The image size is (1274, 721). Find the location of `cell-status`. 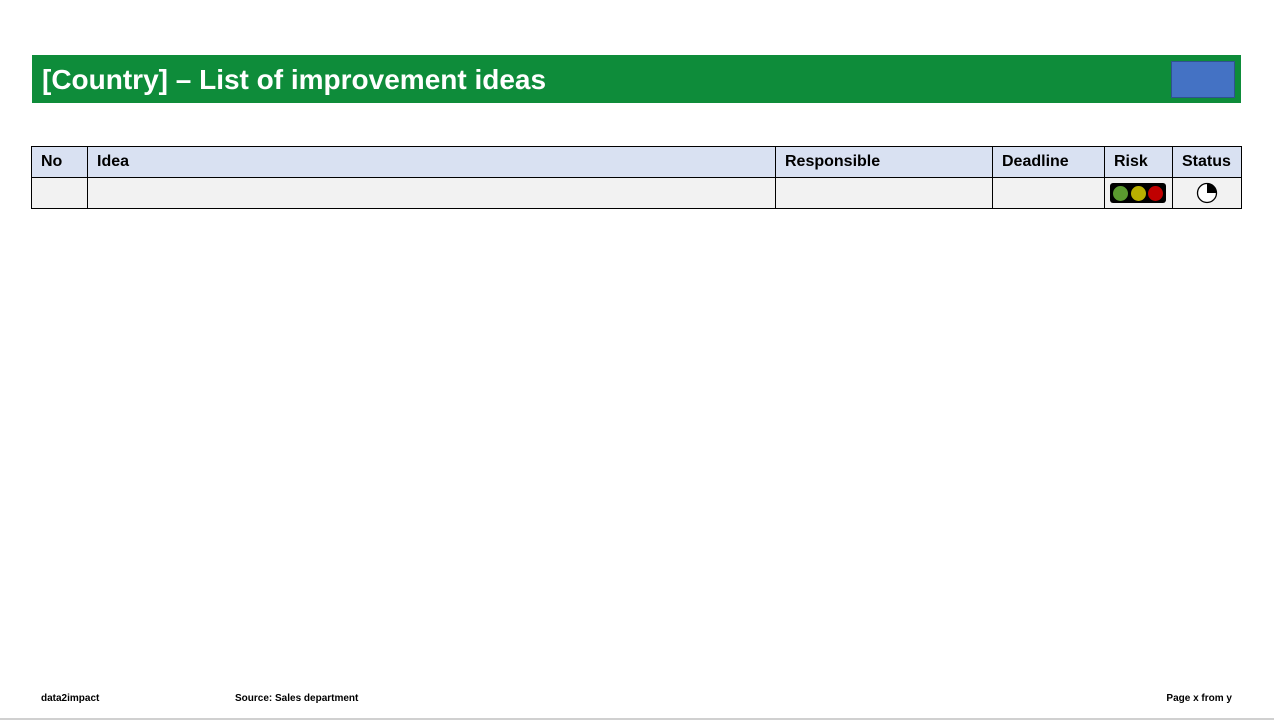

cell-status is located at coordinates (1207, 193).